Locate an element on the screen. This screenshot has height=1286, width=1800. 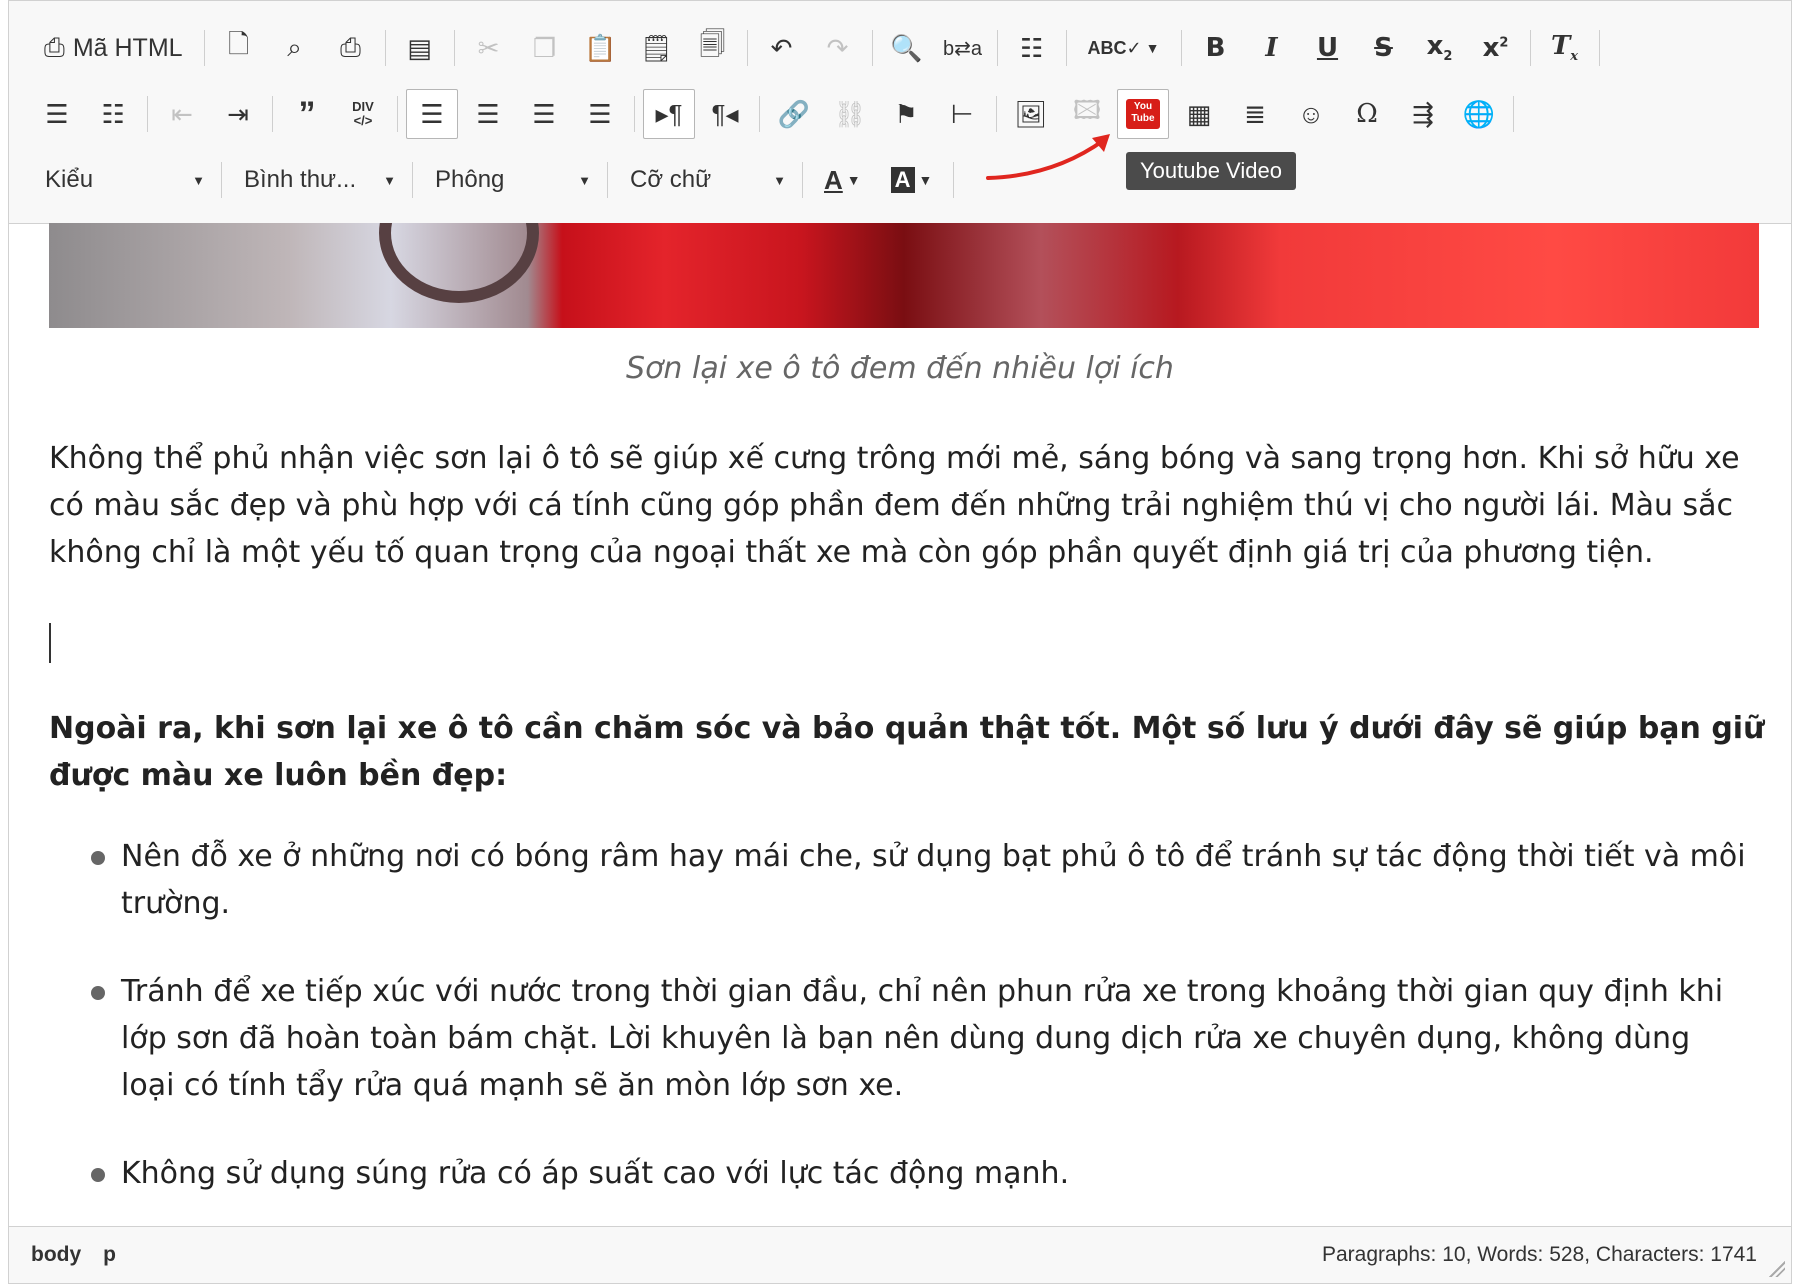
table-button: ▦ is located at coordinates (1199, 114).